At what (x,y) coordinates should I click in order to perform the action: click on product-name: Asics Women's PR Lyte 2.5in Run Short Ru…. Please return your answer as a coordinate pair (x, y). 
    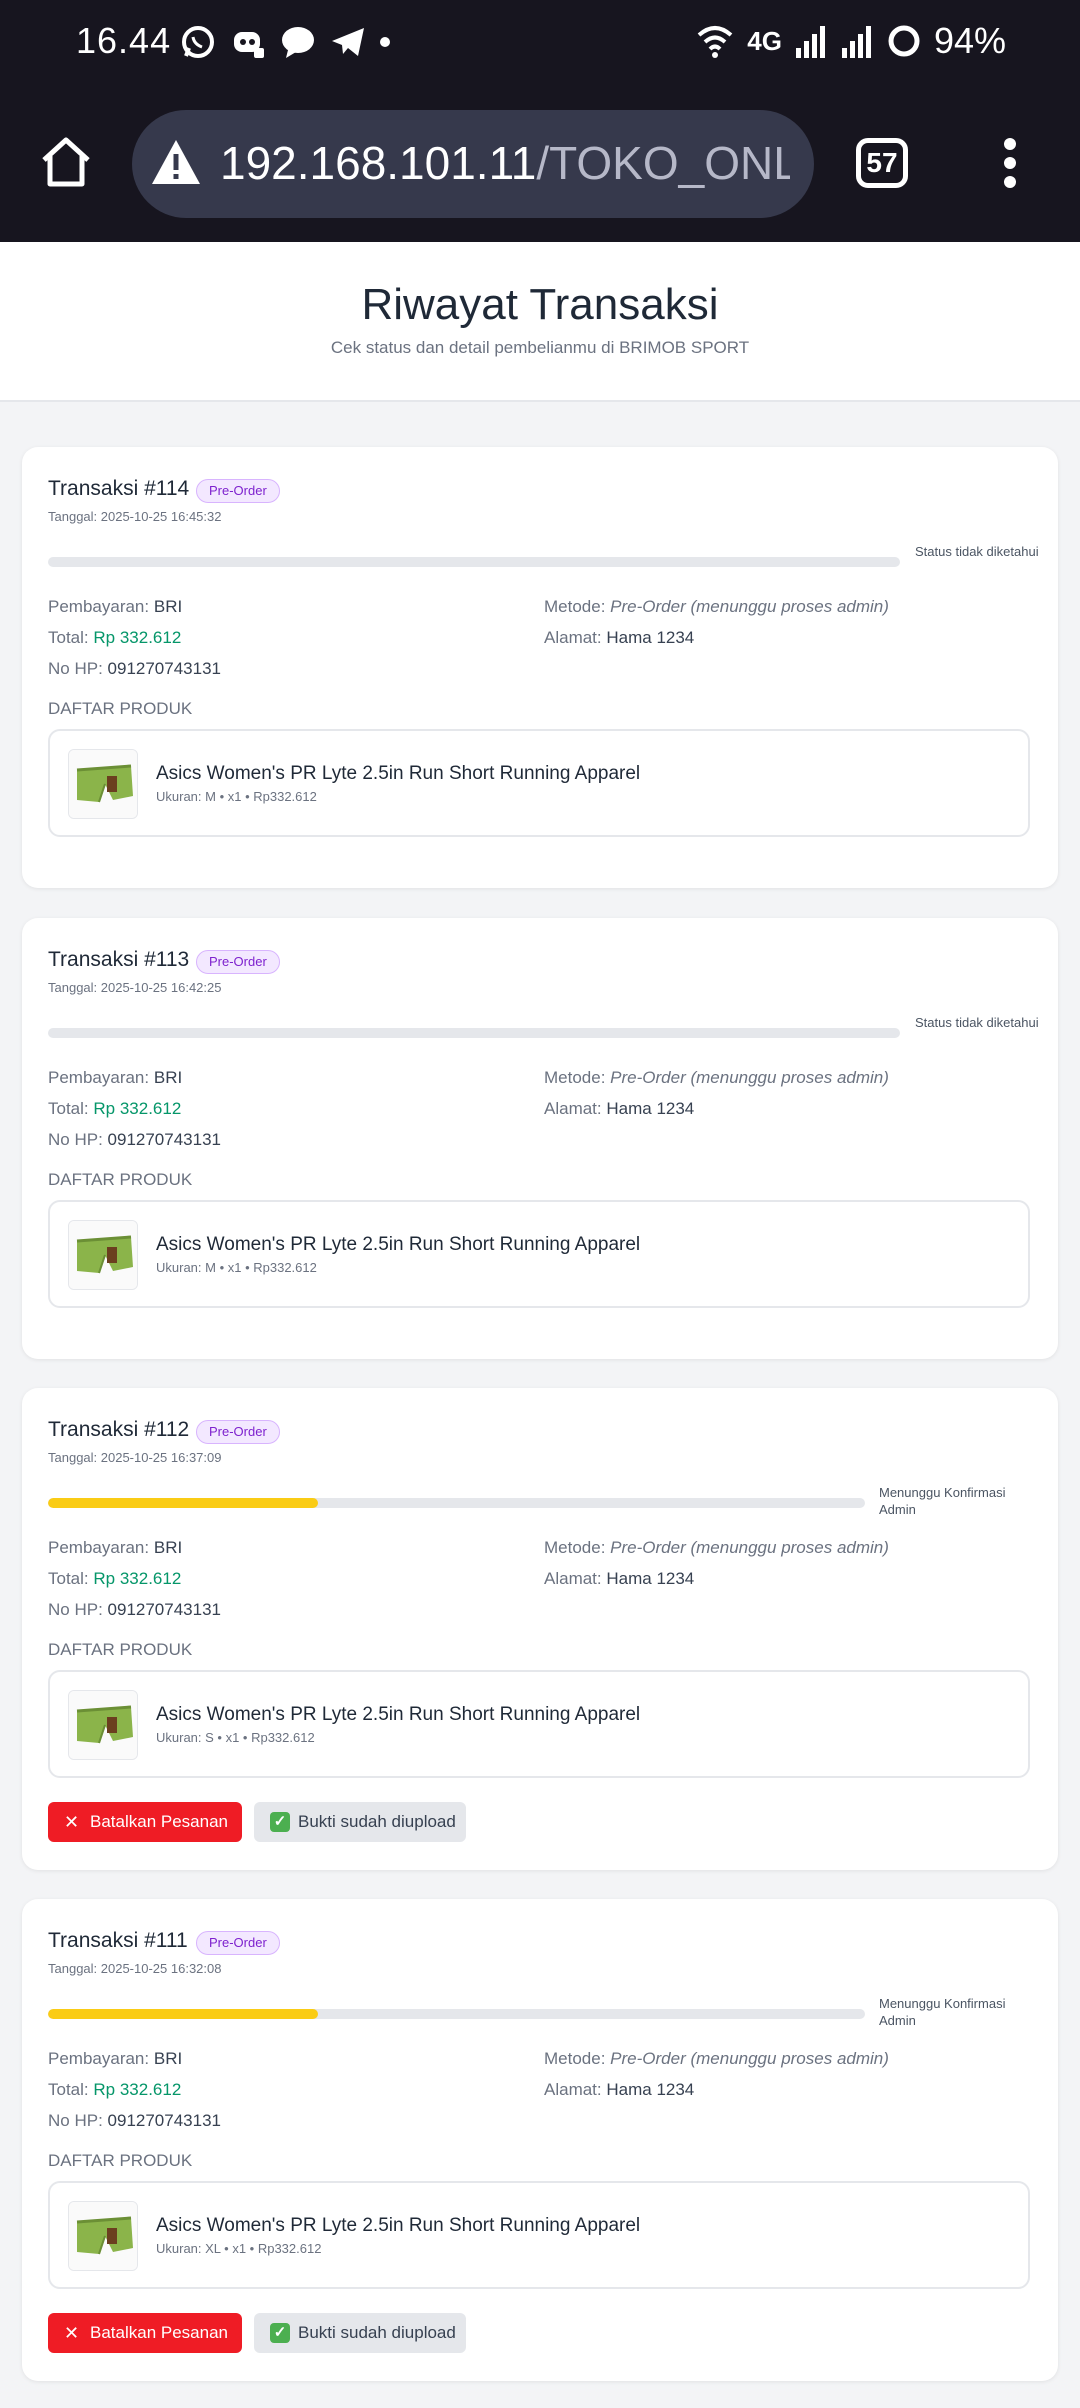
    Looking at the image, I should click on (398, 1714).